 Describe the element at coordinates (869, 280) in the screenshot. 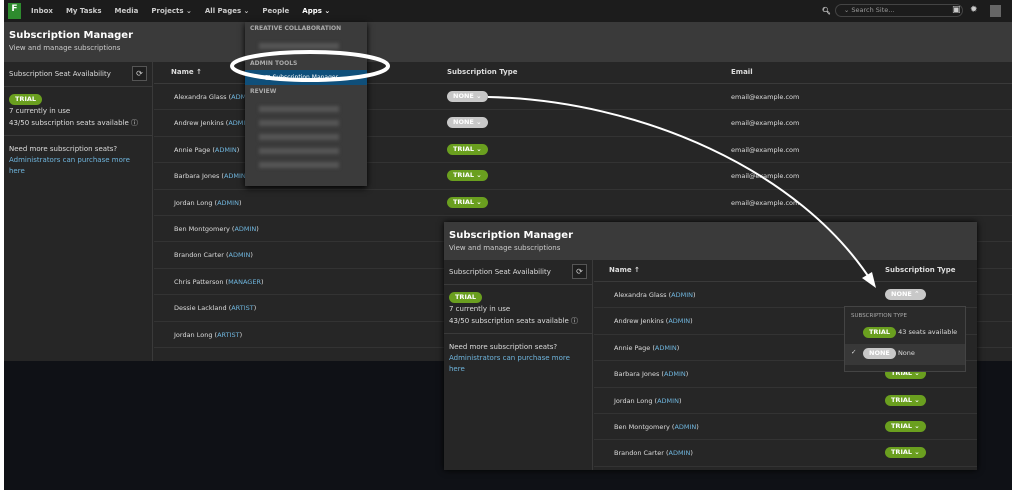

I see `arrow-head` at that location.